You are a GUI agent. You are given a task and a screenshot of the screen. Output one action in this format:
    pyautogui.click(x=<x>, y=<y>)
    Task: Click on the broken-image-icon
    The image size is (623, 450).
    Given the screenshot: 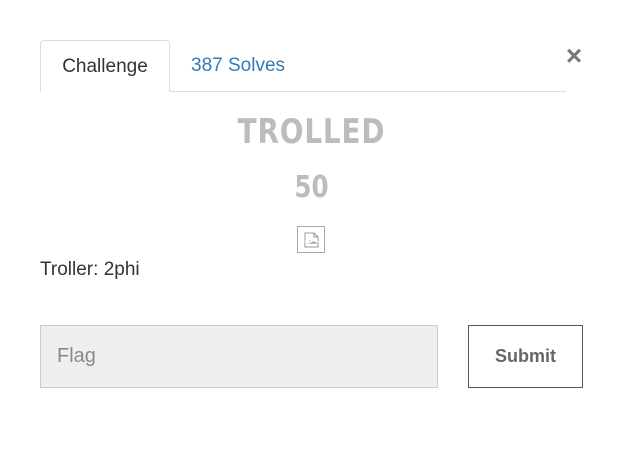 What is the action you would take?
    pyautogui.click(x=311, y=239)
    